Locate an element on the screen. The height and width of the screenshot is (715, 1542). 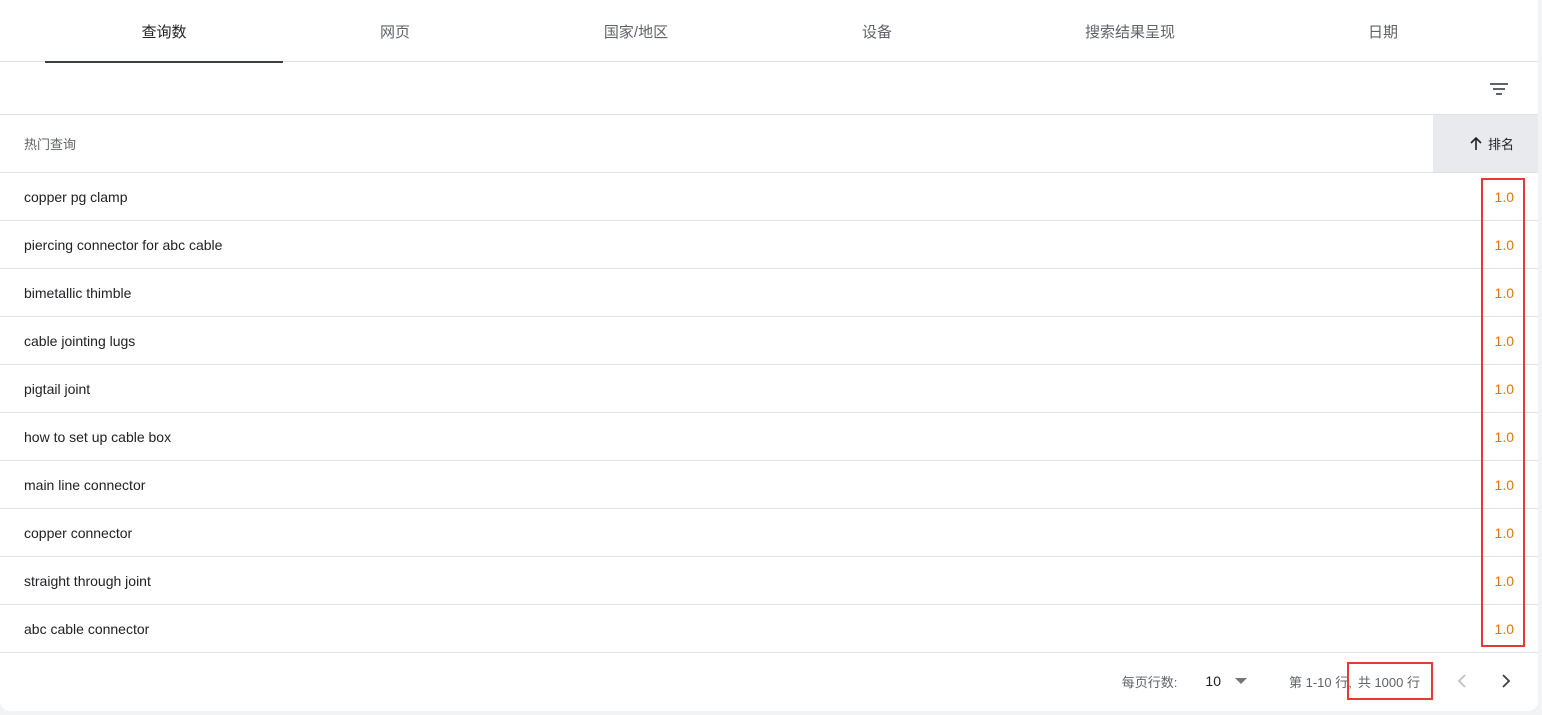
filter-list-icon is located at coordinates (1499, 89).